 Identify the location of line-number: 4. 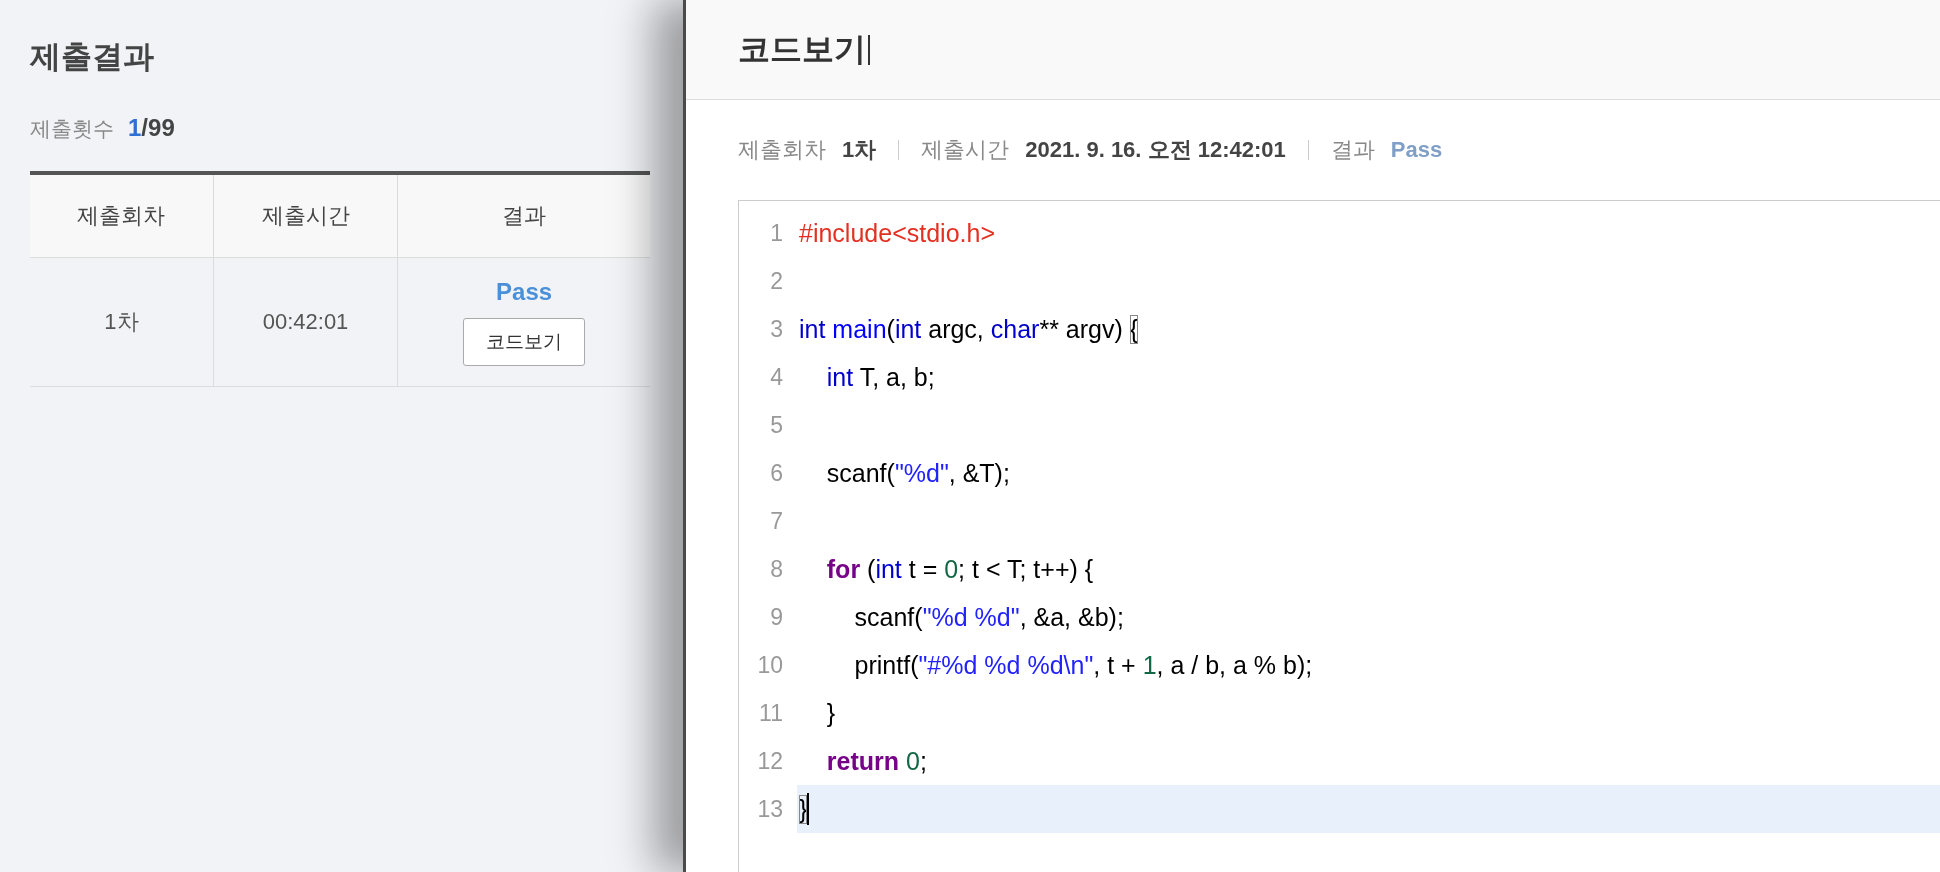
(776, 377).